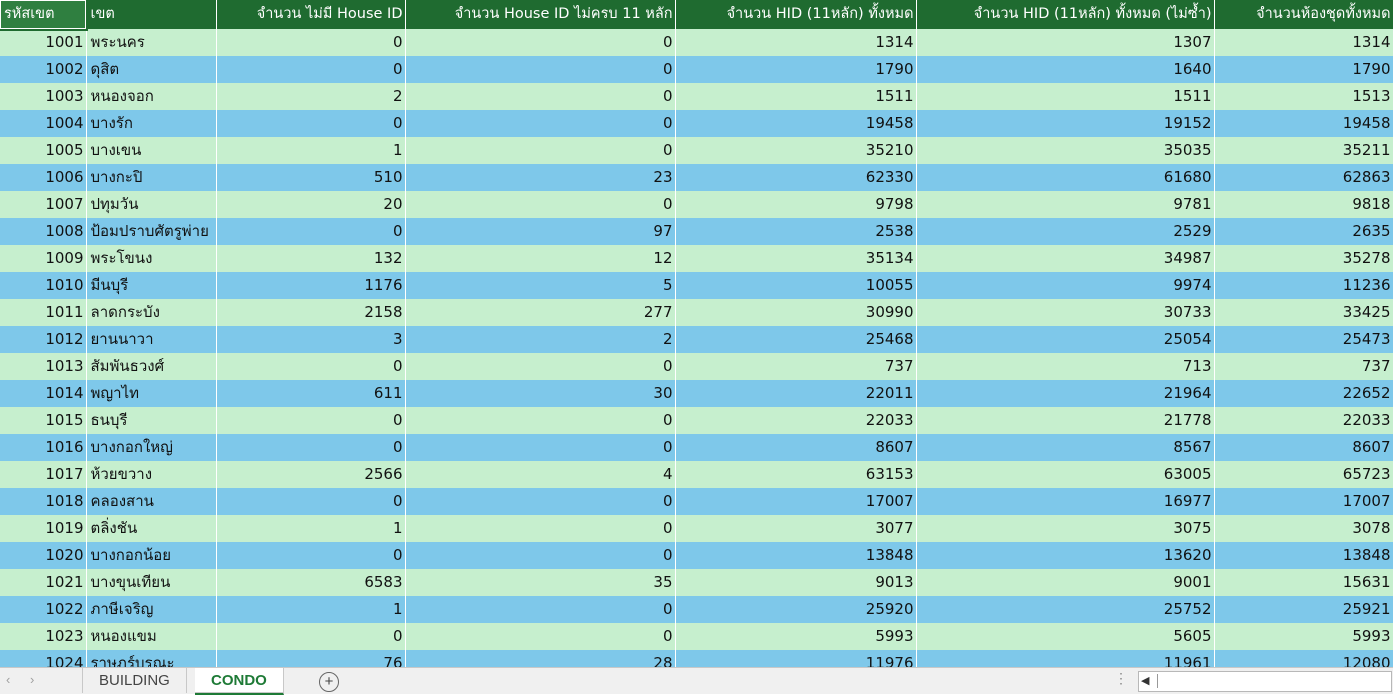 This screenshot has width=1393, height=695. What do you see at coordinates (44, 15) in the screenshot?
I see `header-district-code: รหัสเขต` at bounding box center [44, 15].